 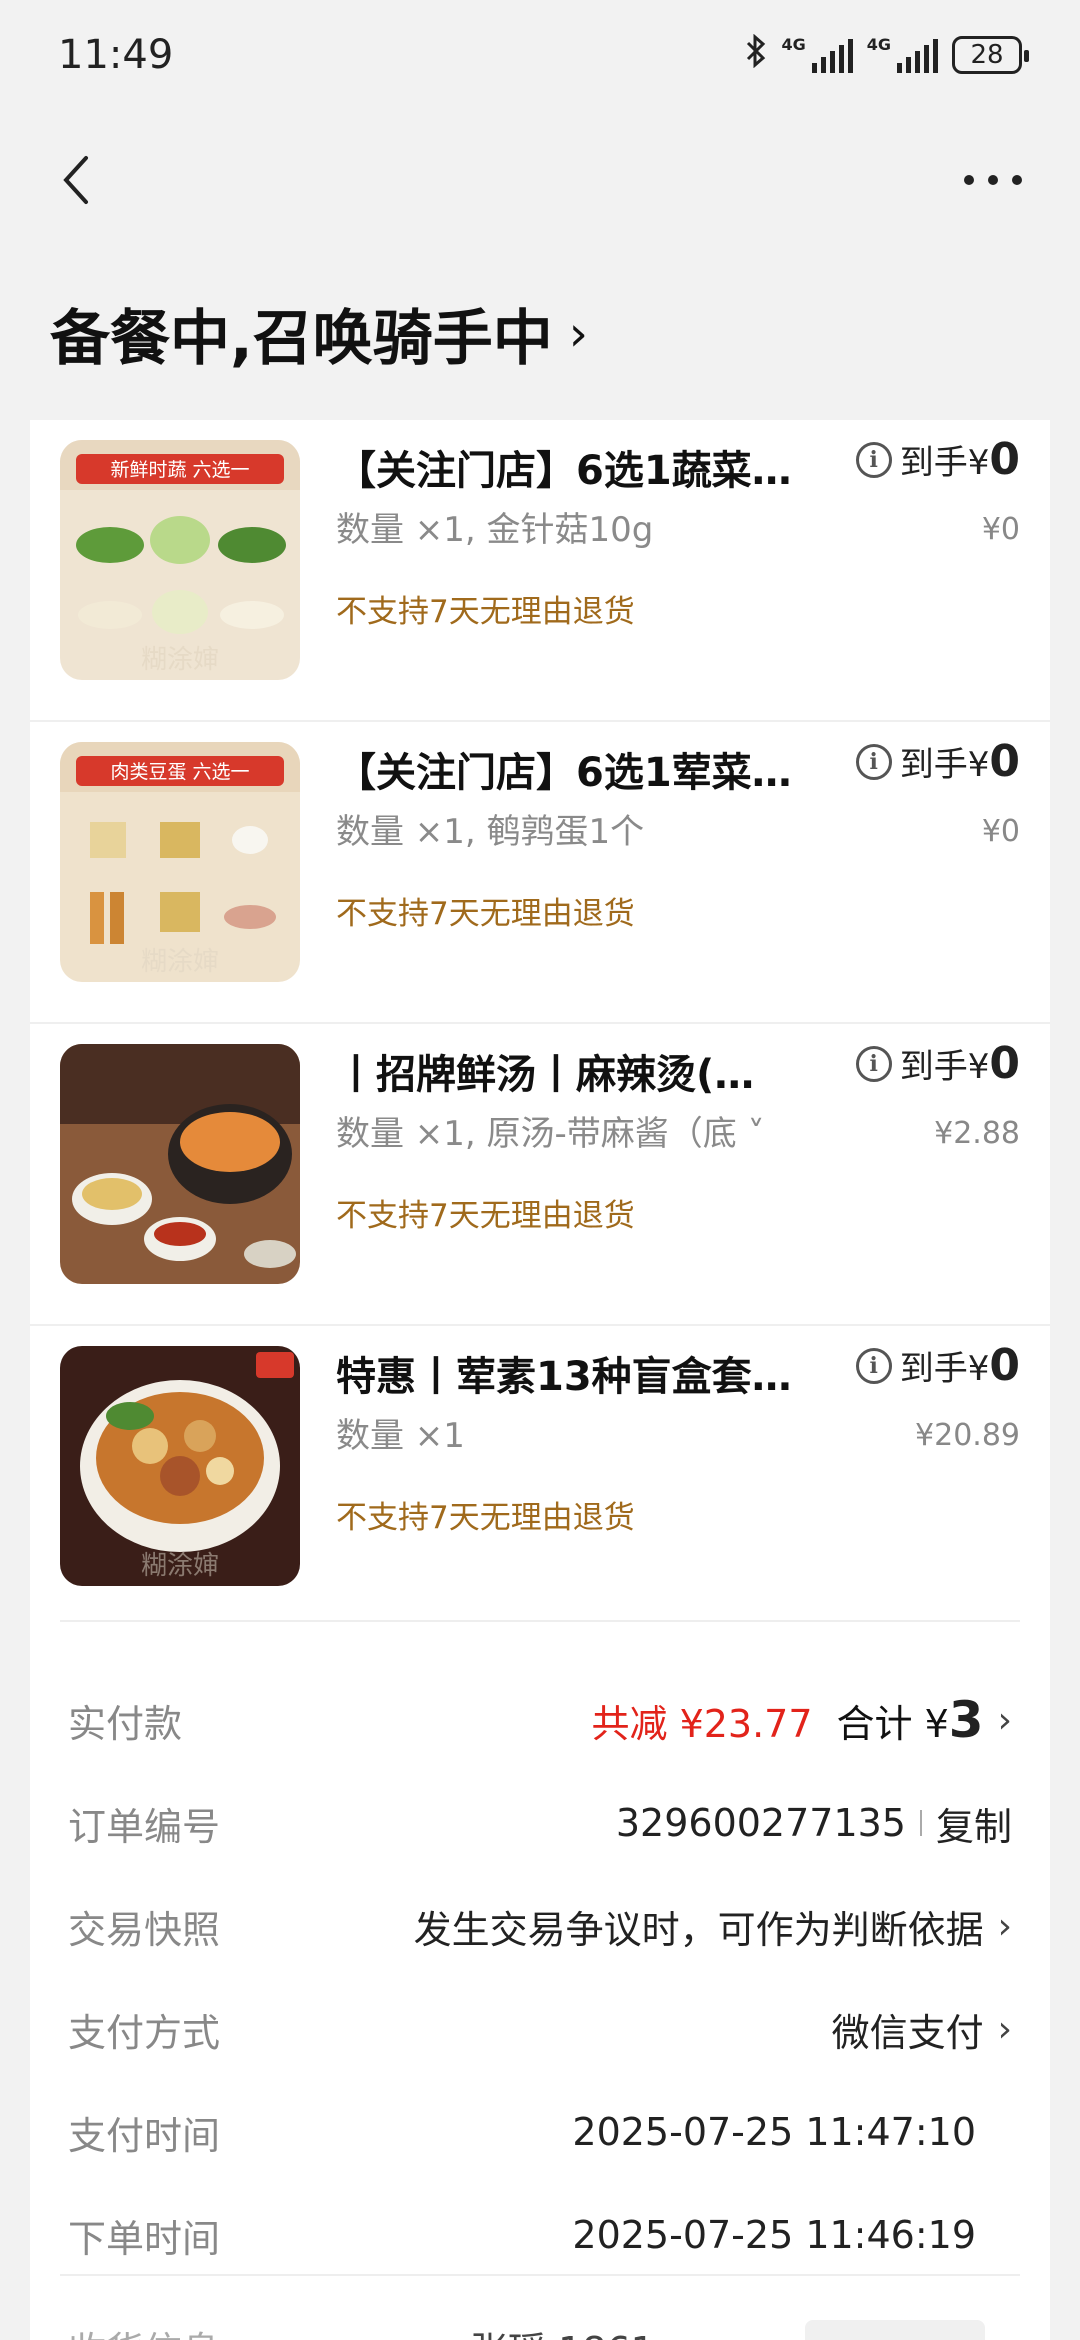 What do you see at coordinates (966, 1720) in the screenshot?
I see `total-amount: 3` at bounding box center [966, 1720].